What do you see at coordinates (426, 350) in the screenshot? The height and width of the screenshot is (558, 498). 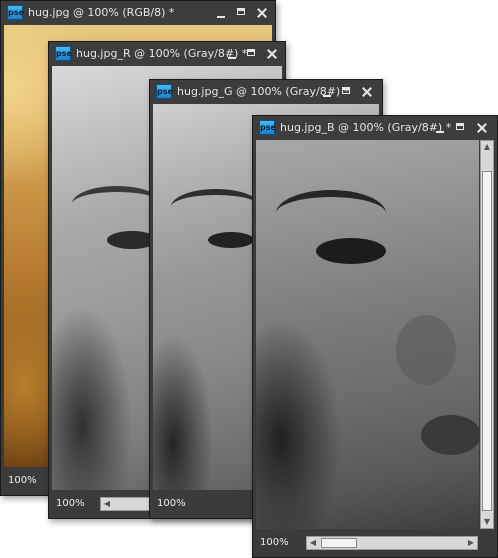 I see `nose-shape` at bounding box center [426, 350].